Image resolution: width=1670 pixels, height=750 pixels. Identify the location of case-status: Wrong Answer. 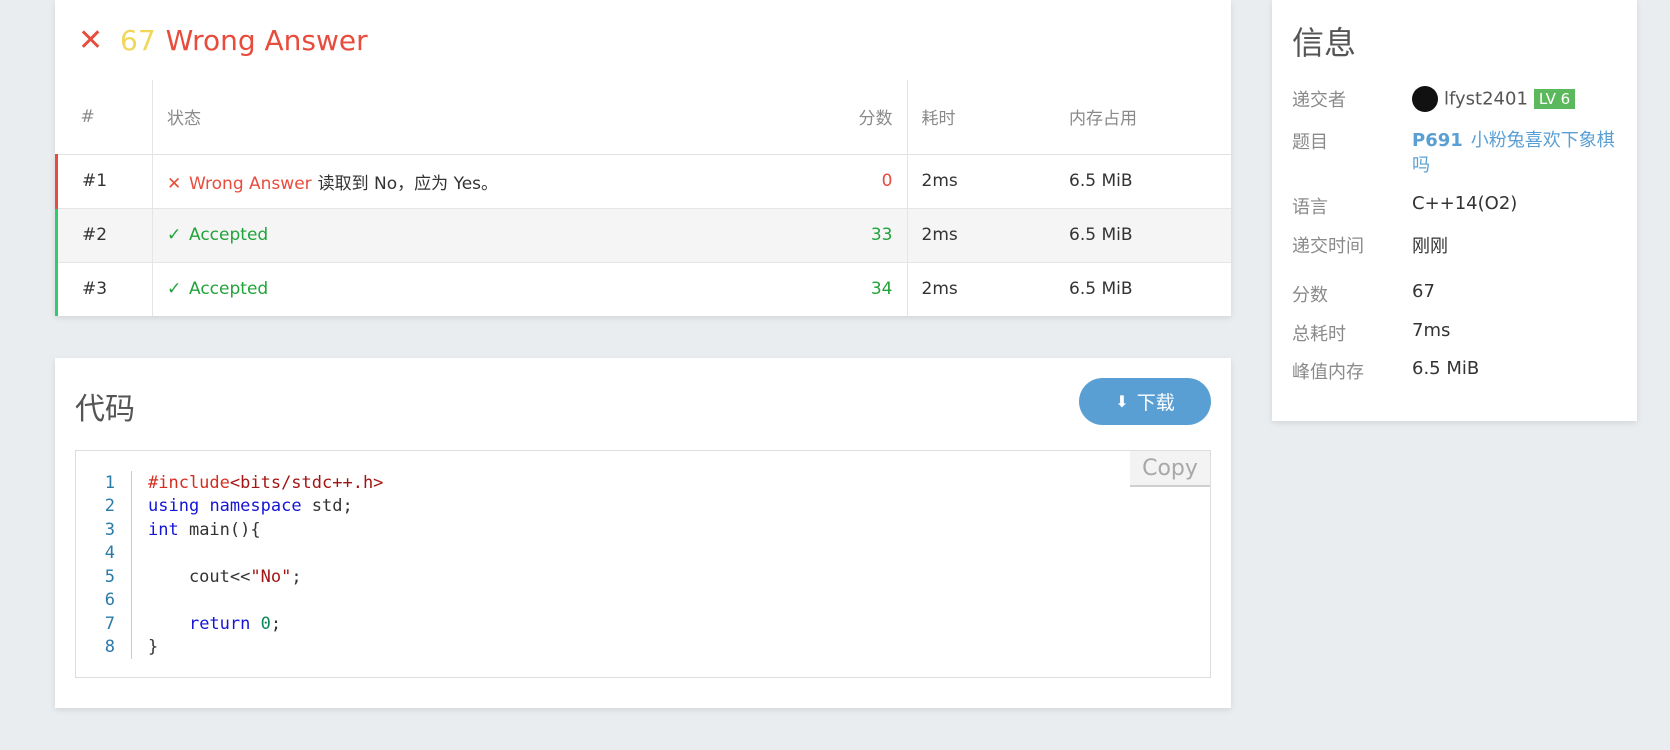
(250, 183).